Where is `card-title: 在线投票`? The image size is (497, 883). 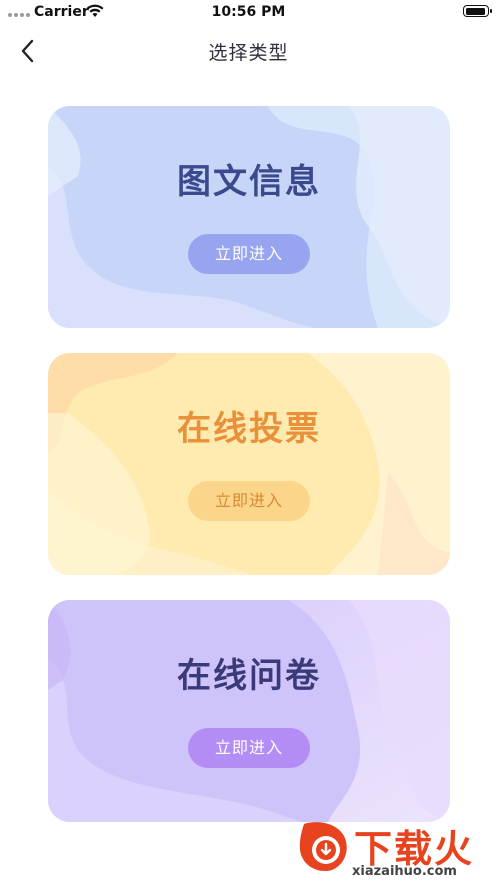
card-title: 在线投票 is located at coordinates (249, 429).